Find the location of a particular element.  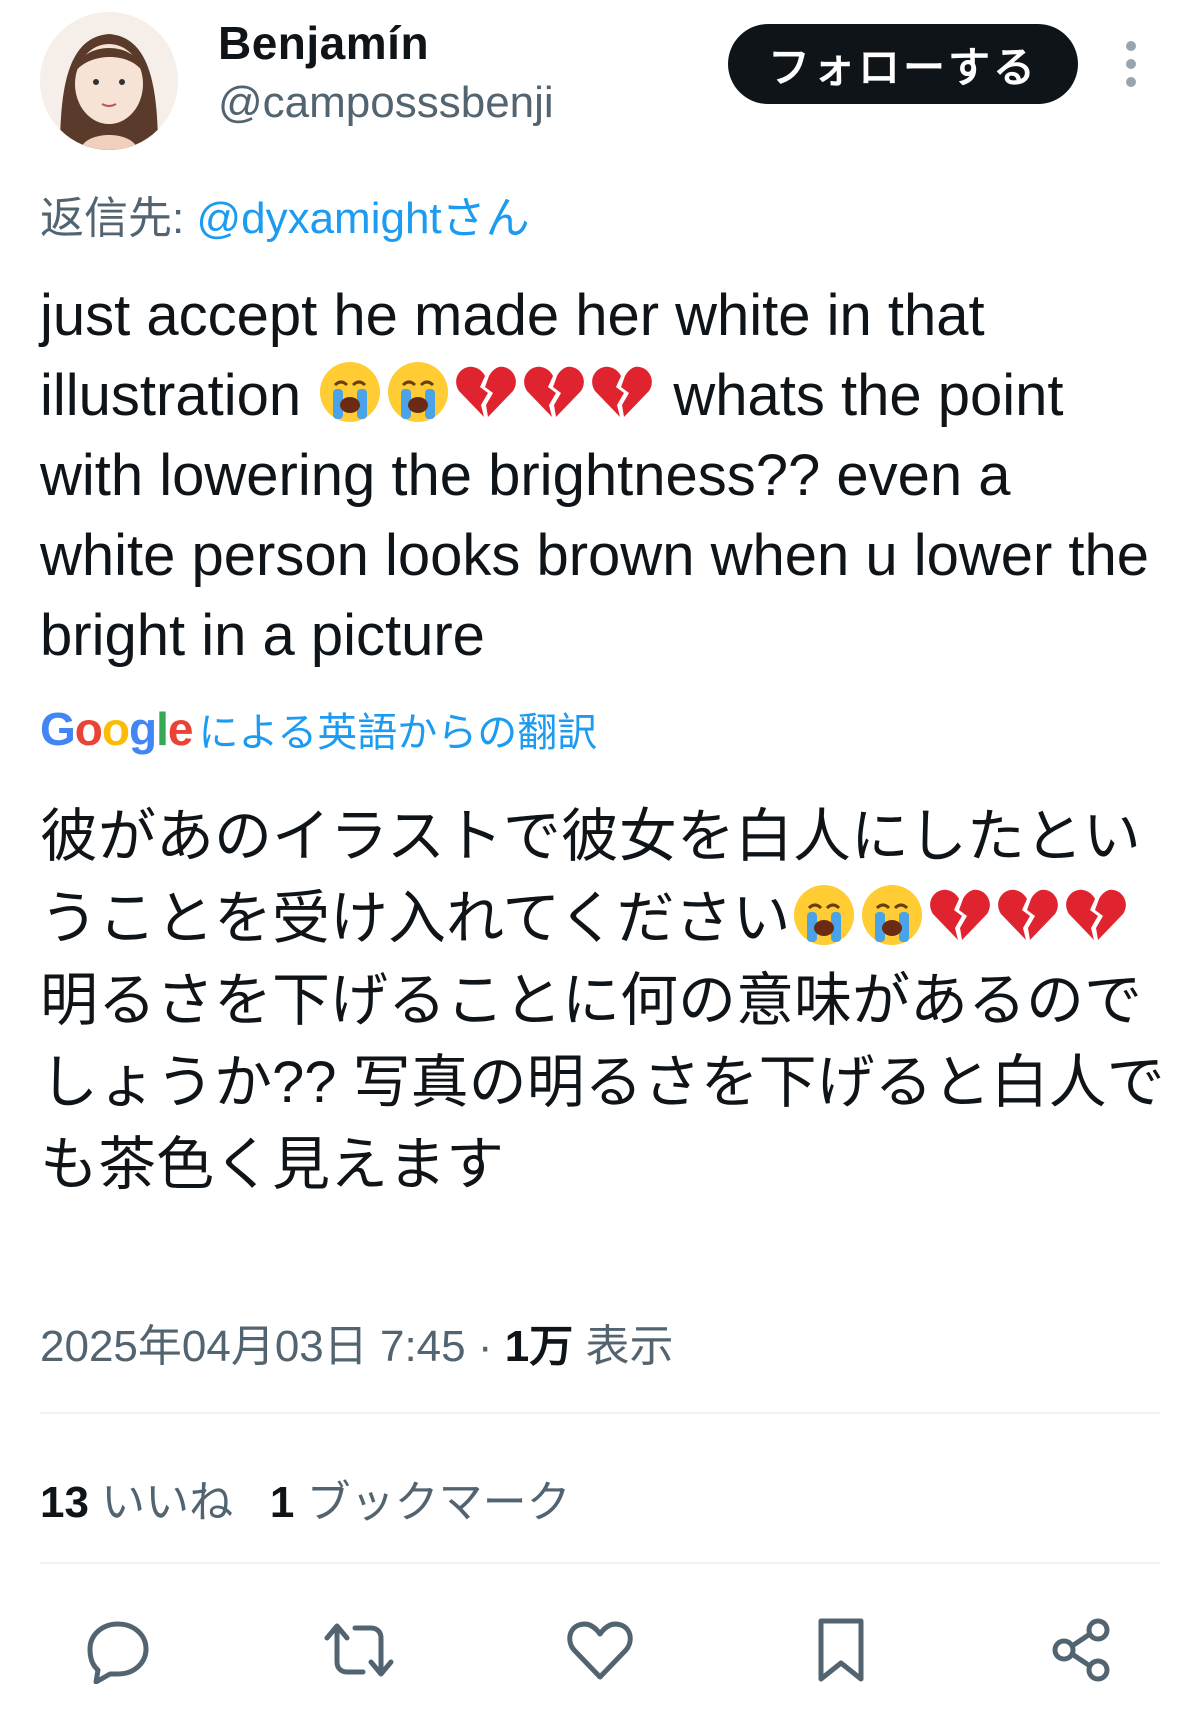

bookmarks-stat: 1 ブックマーク is located at coordinates (420, 1502).